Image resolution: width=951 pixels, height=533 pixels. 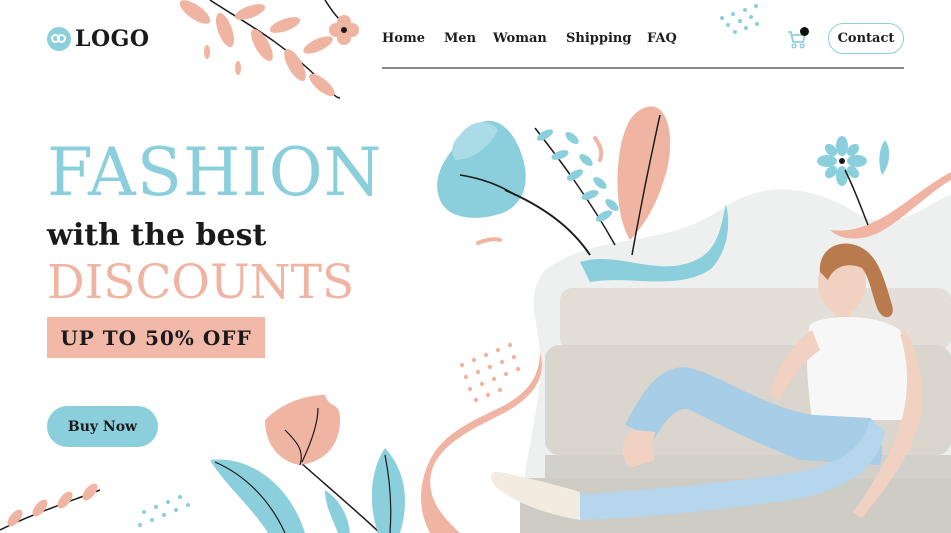 I want to click on nav-item-woman: Woman, so click(x=520, y=38).